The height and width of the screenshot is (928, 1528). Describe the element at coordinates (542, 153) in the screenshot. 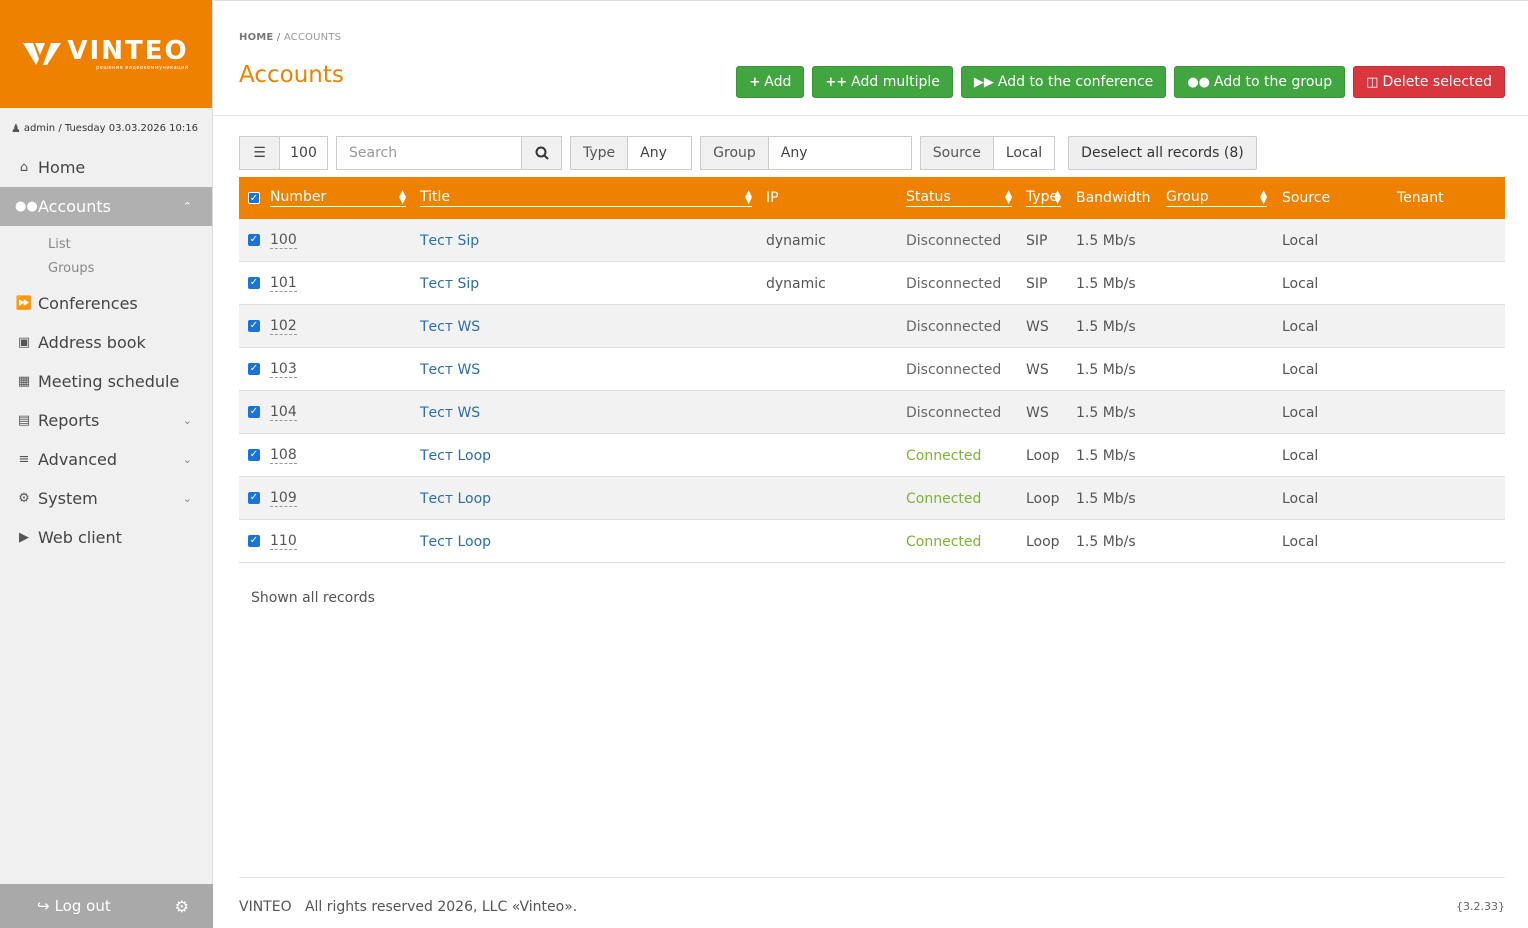

I see `search-button` at that location.